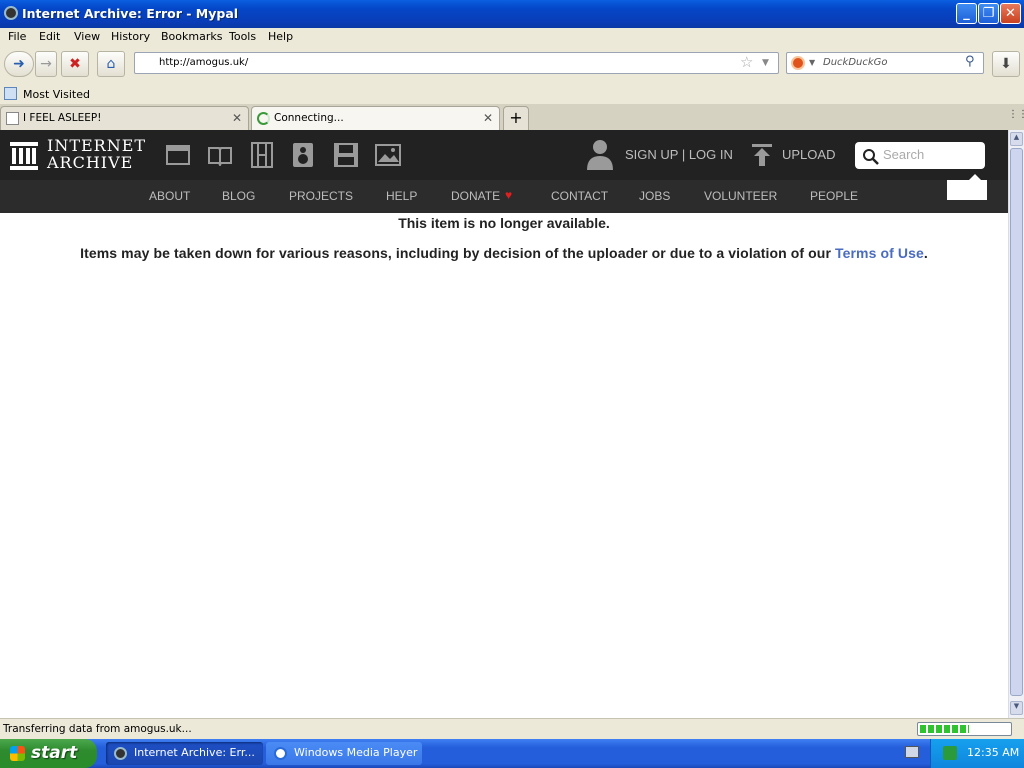 The width and height of the screenshot is (1024, 768). Describe the element at coordinates (1016, 114) in the screenshot. I see `list-all-tabs-icon: ⋮⋮` at that location.